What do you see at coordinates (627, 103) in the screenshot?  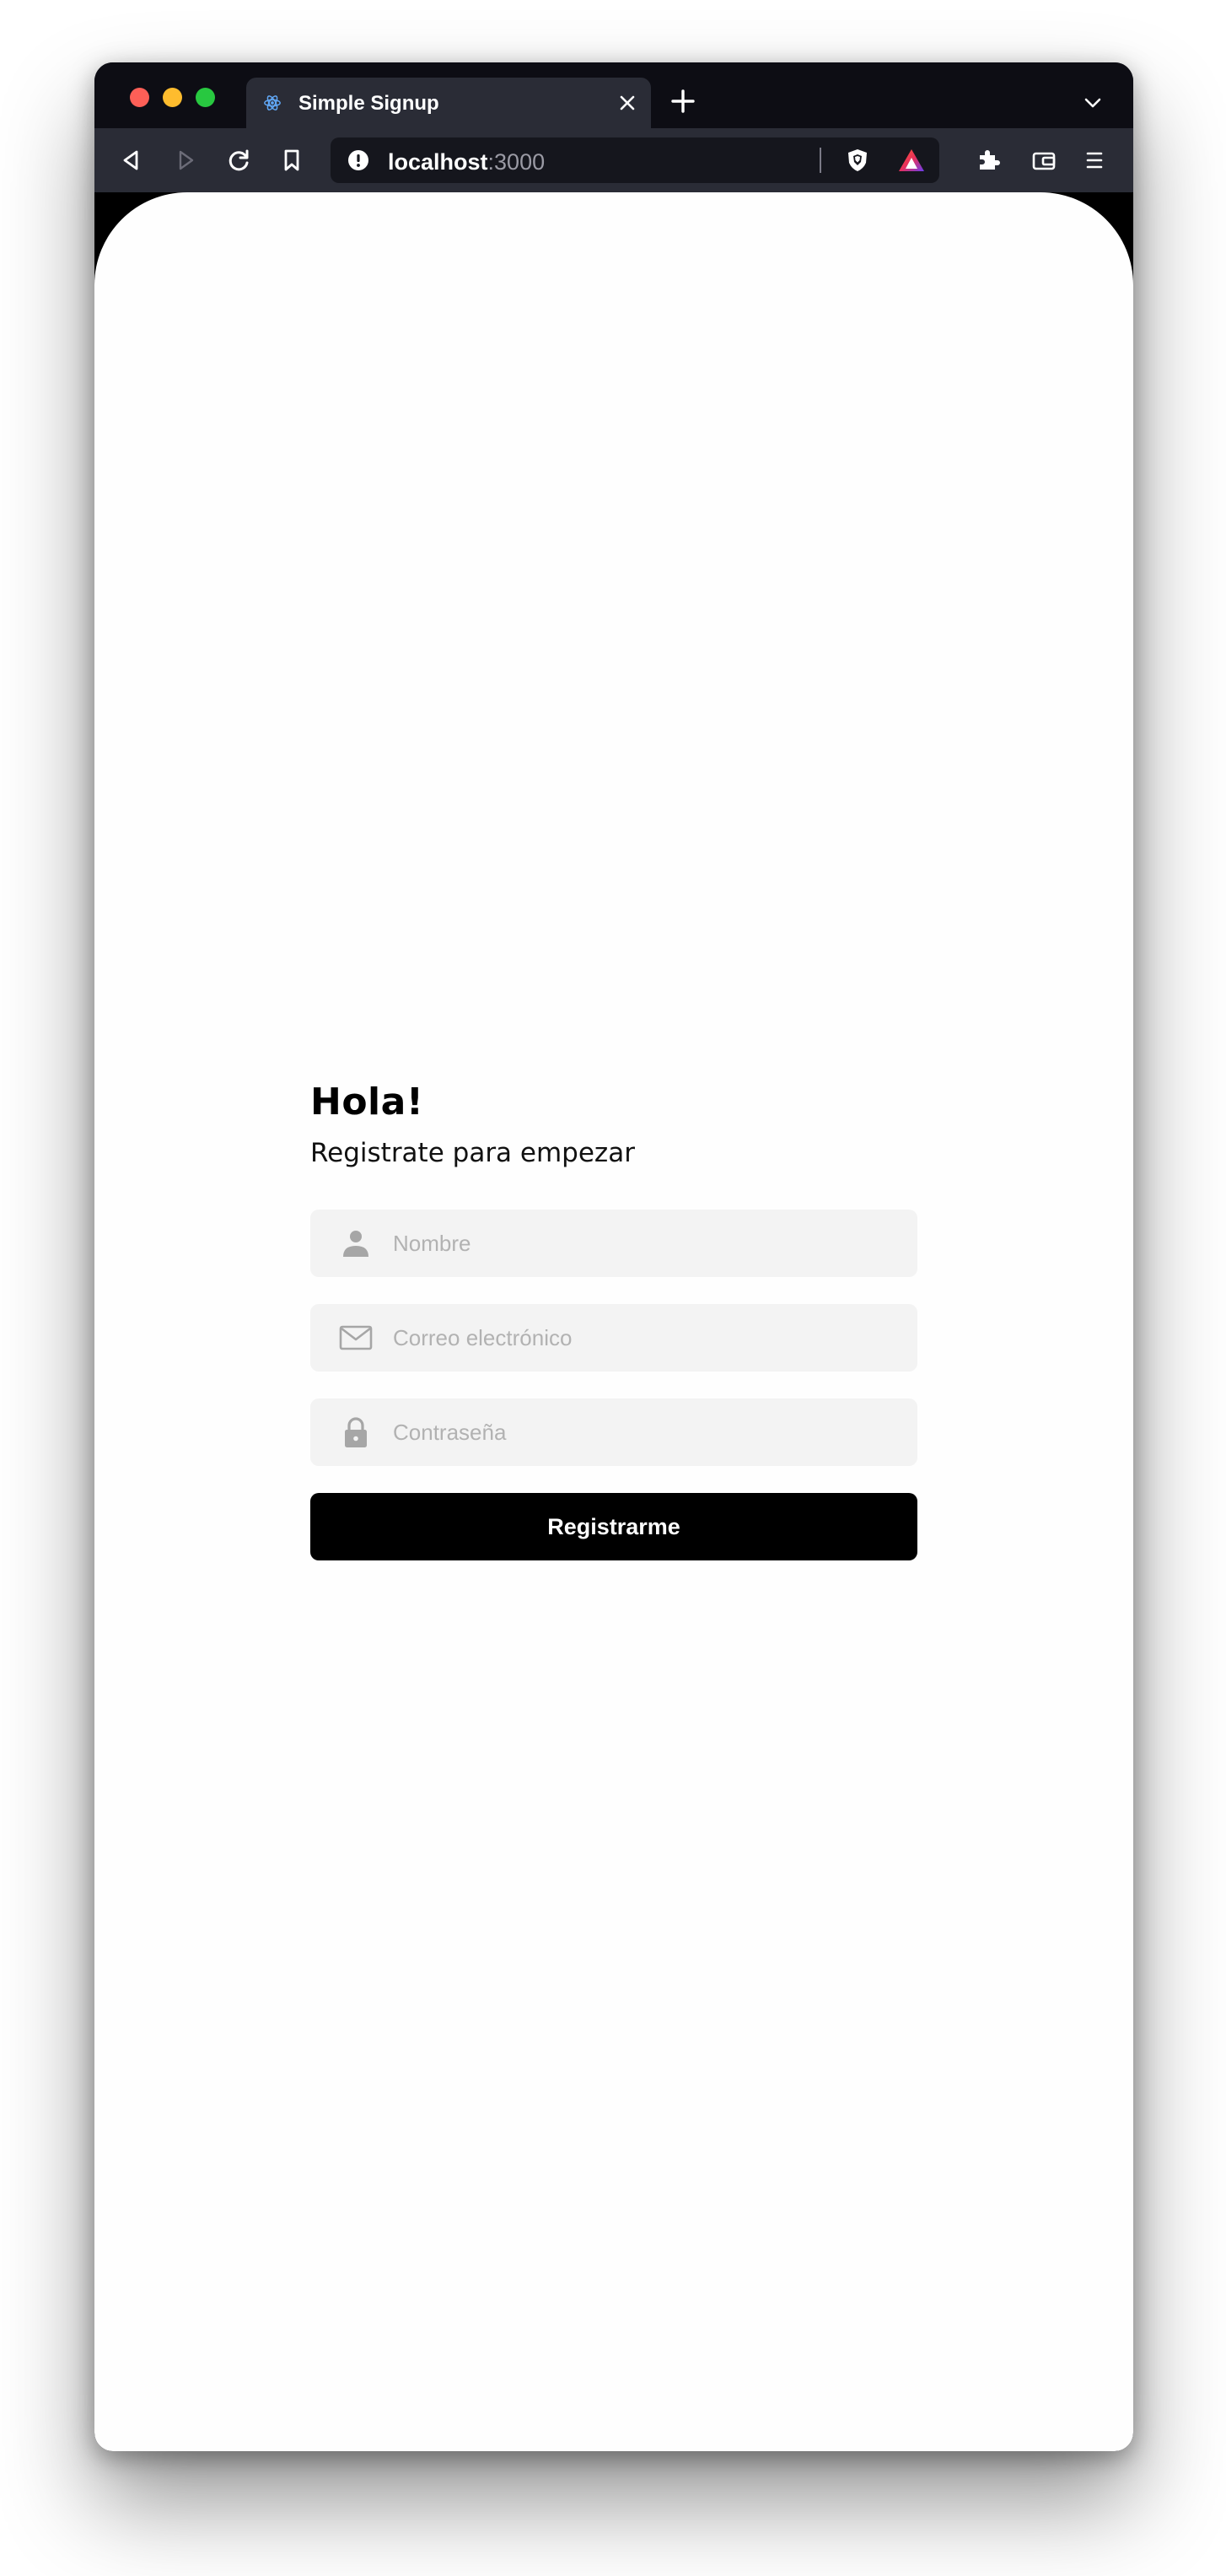 I see `close-icon` at bounding box center [627, 103].